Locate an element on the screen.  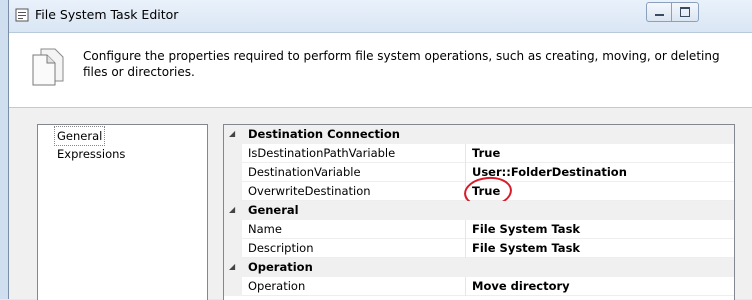
category-destination-connection: ◢ Destination Connection is located at coordinates (479, 134).